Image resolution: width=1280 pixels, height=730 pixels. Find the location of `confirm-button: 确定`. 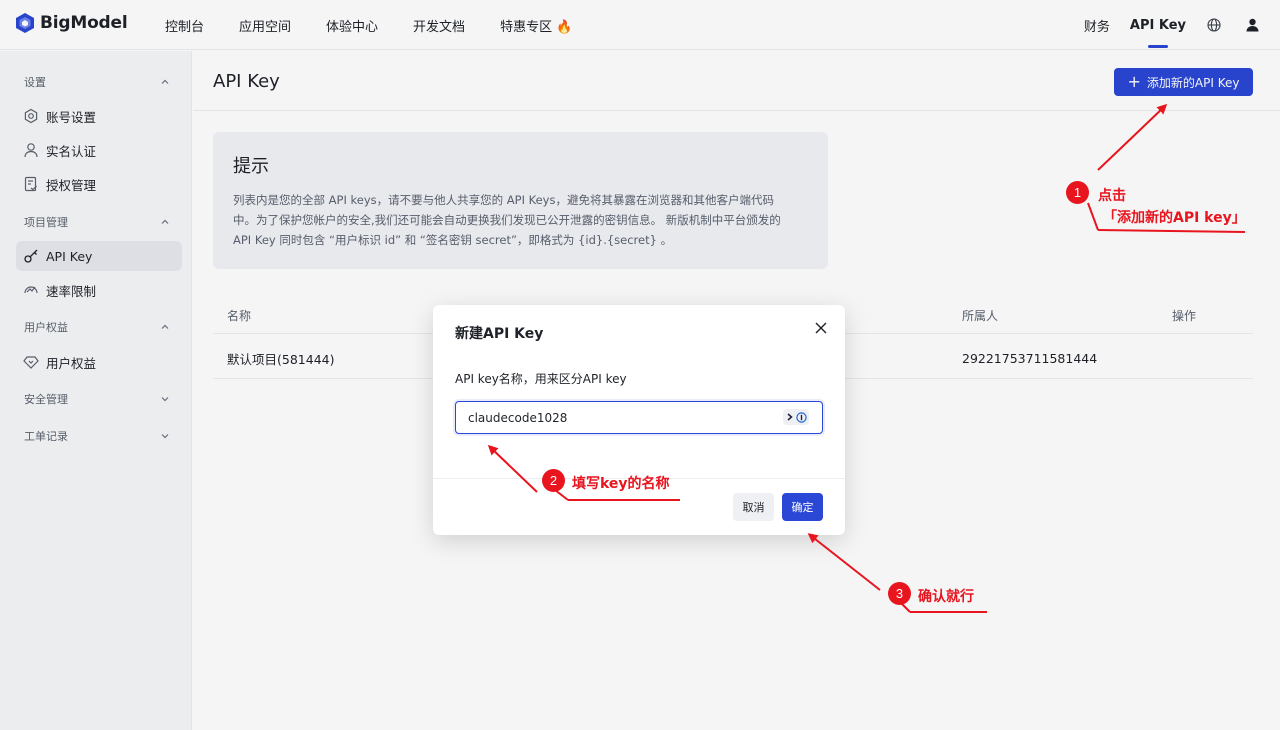

confirm-button: 确定 is located at coordinates (802, 507).